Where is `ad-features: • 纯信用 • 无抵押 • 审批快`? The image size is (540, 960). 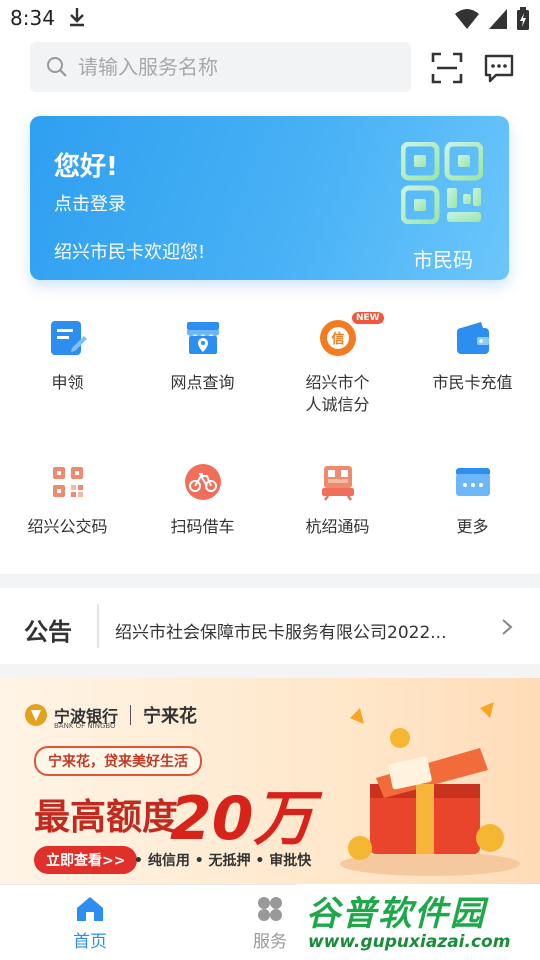 ad-features: • 纯信用 • 无抵押 • 审批快 is located at coordinates (223, 861).